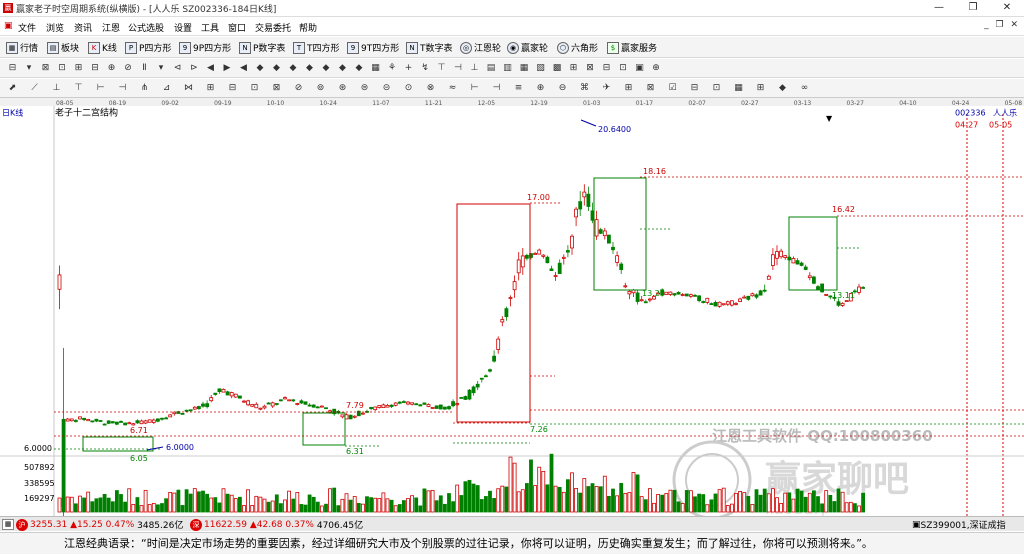 The image size is (1024, 555). What do you see at coordinates (408, 68) in the screenshot?
I see `tool-button: +` at bounding box center [408, 68].